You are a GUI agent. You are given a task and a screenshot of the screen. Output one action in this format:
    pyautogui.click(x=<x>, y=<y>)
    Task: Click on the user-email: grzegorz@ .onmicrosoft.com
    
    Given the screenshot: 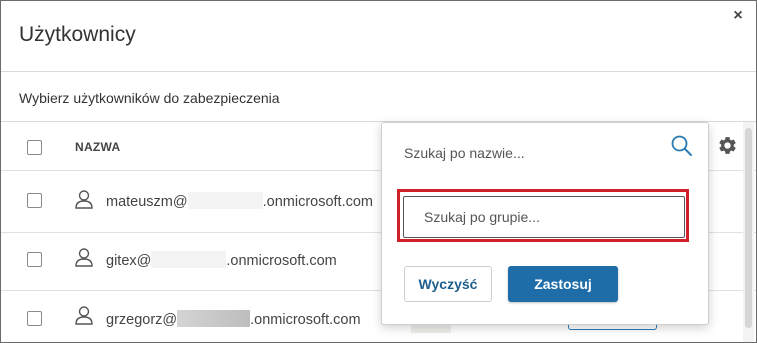 What is the action you would take?
    pyautogui.click(x=233, y=319)
    